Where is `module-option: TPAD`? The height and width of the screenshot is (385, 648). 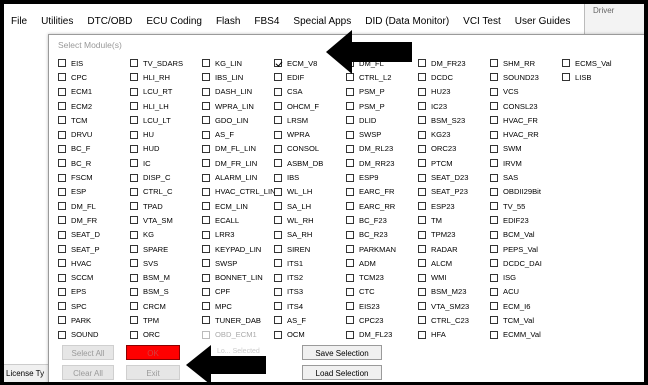 module-option: TPAD is located at coordinates (166, 206).